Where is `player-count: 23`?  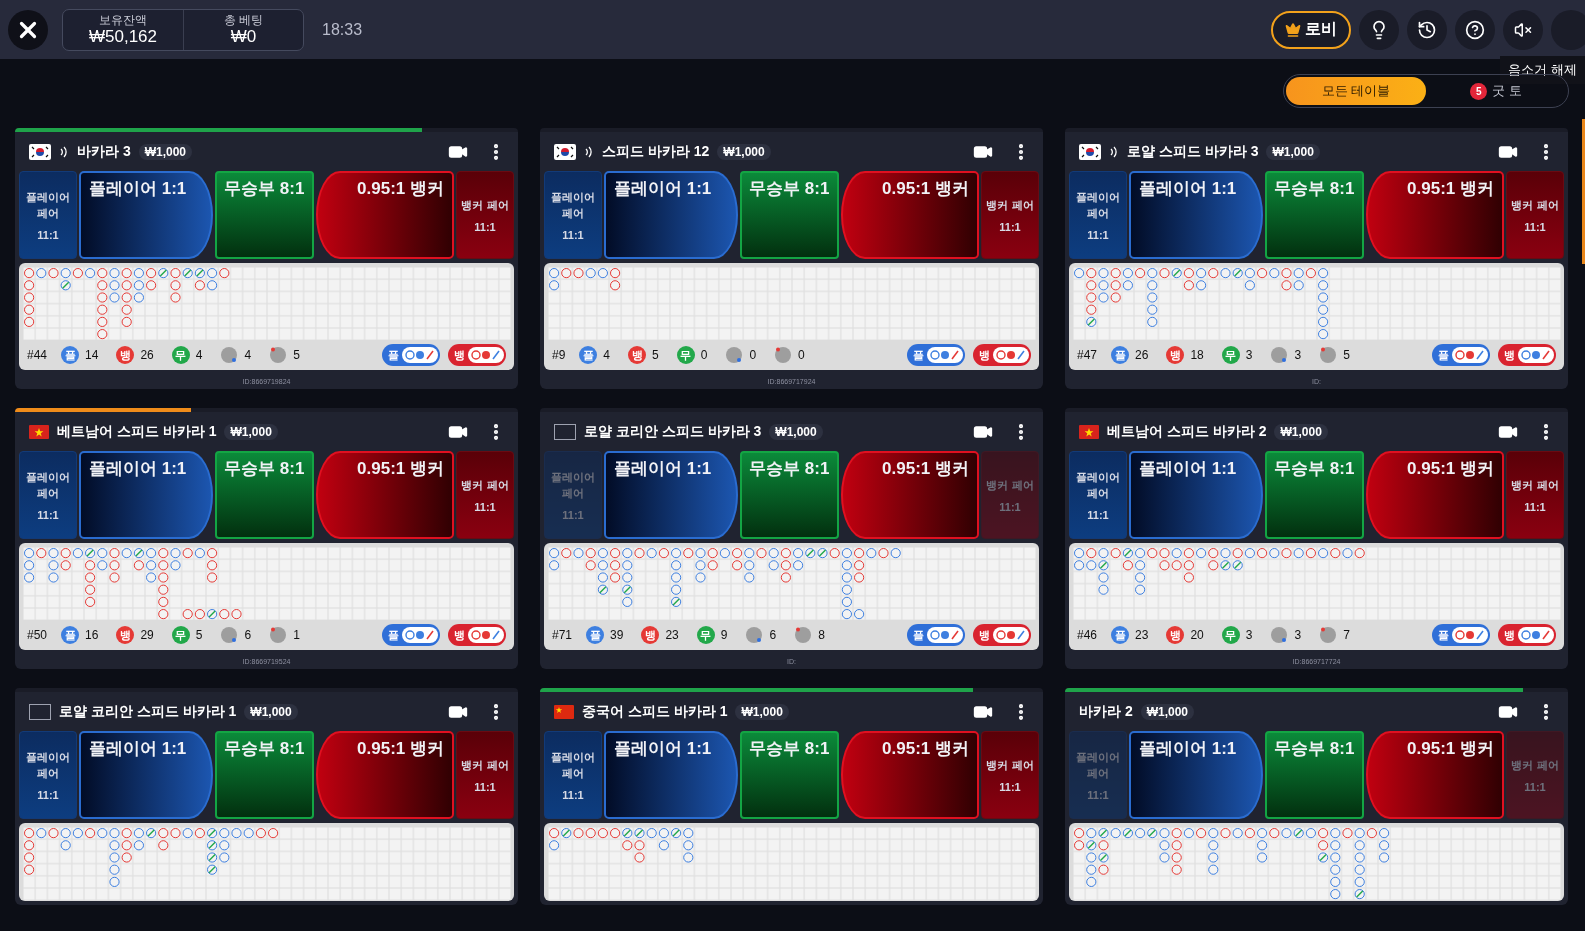 player-count: 23 is located at coordinates (1142, 635).